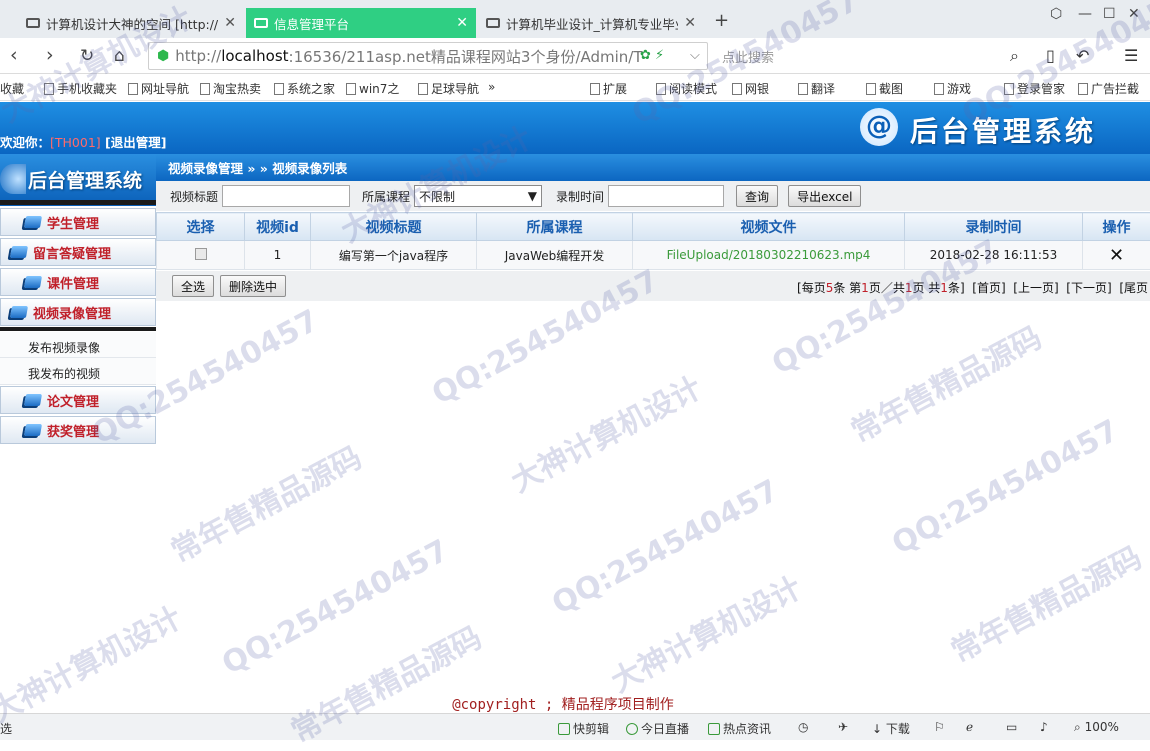 The width and height of the screenshot is (1150, 751). I want to click on menu-icon: ☰, so click(1131, 55).